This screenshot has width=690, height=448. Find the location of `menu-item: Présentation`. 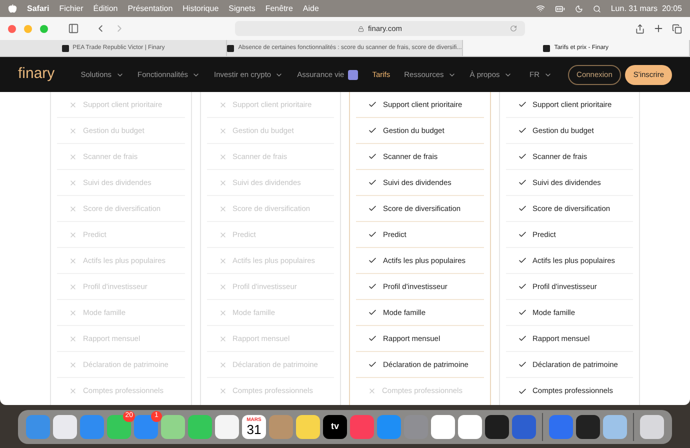

menu-item: Présentation is located at coordinates (150, 8).